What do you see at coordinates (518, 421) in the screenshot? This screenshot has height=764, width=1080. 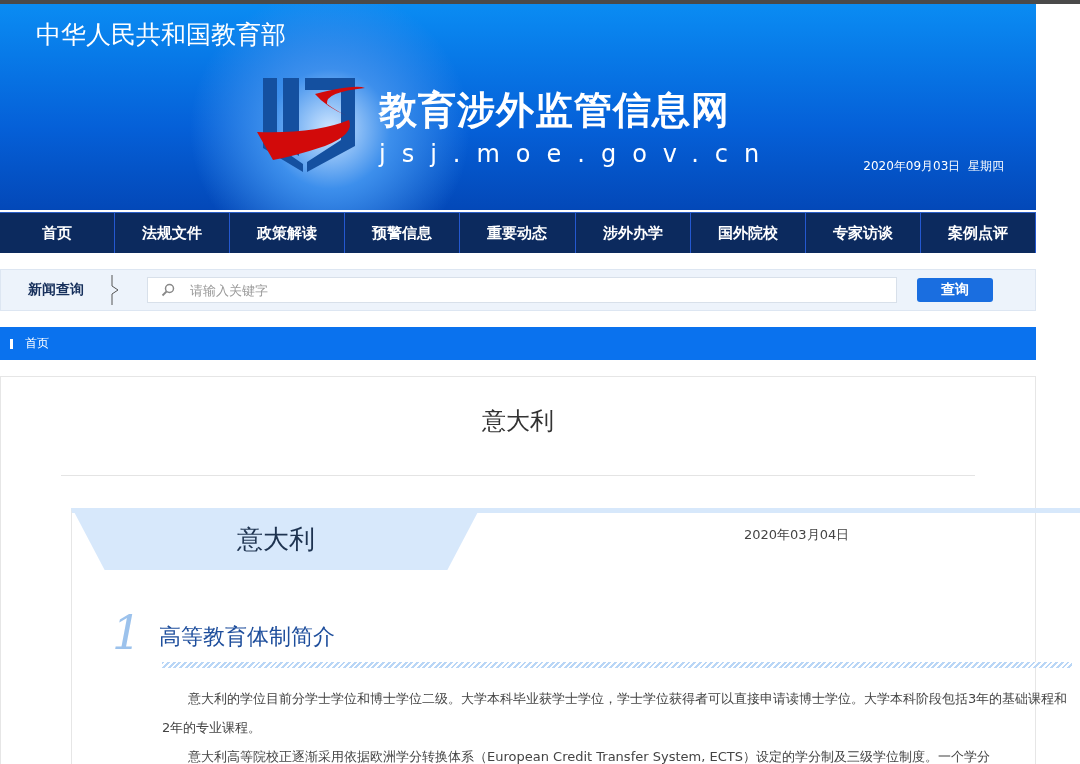 I see `page-title: 意大利` at bounding box center [518, 421].